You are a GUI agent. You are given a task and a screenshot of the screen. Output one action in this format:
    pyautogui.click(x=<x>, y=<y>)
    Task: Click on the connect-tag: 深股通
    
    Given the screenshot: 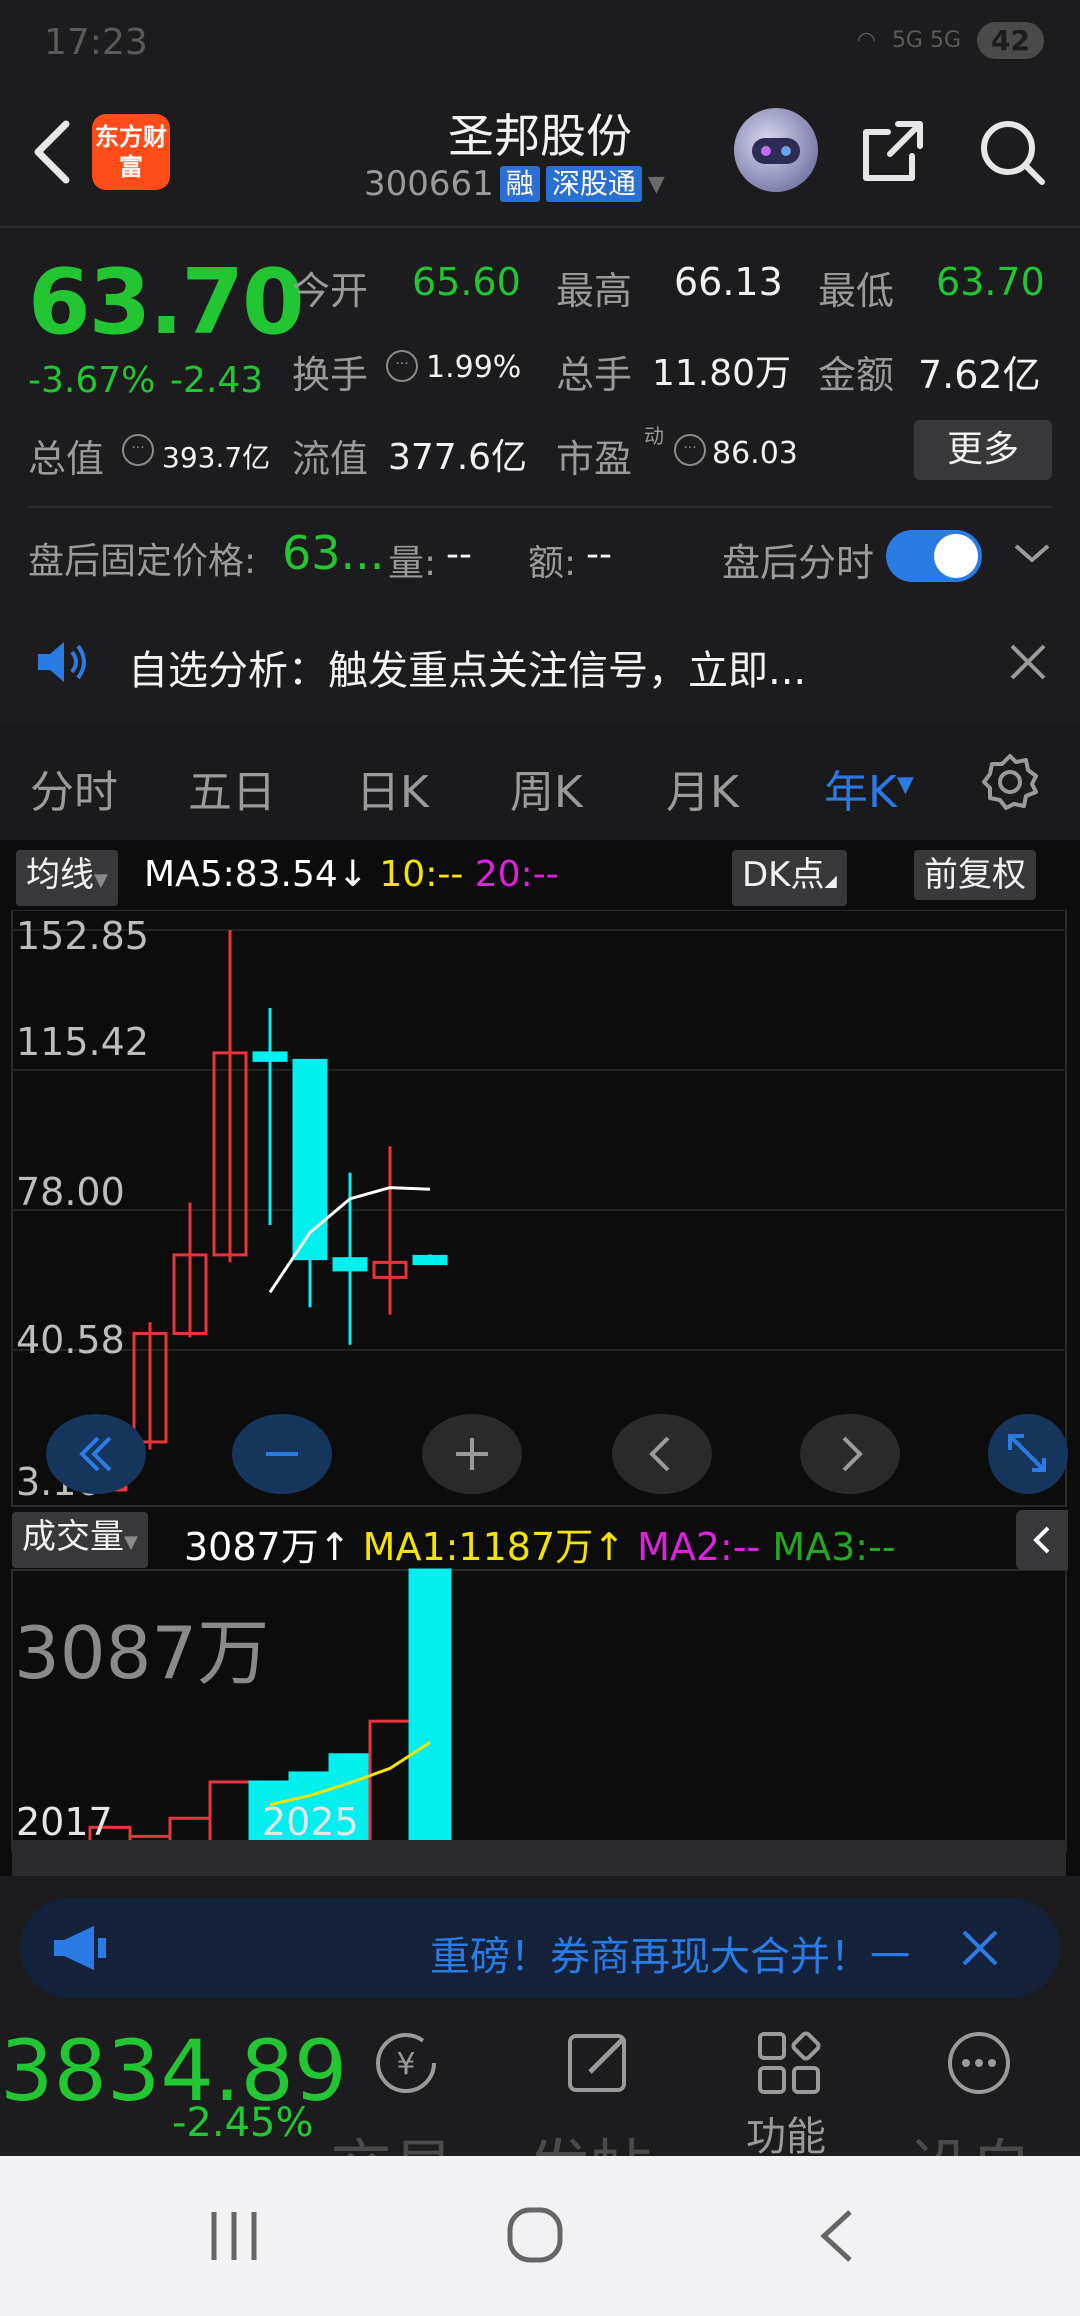 What is the action you would take?
    pyautogui.click(x=593, y=184)
    